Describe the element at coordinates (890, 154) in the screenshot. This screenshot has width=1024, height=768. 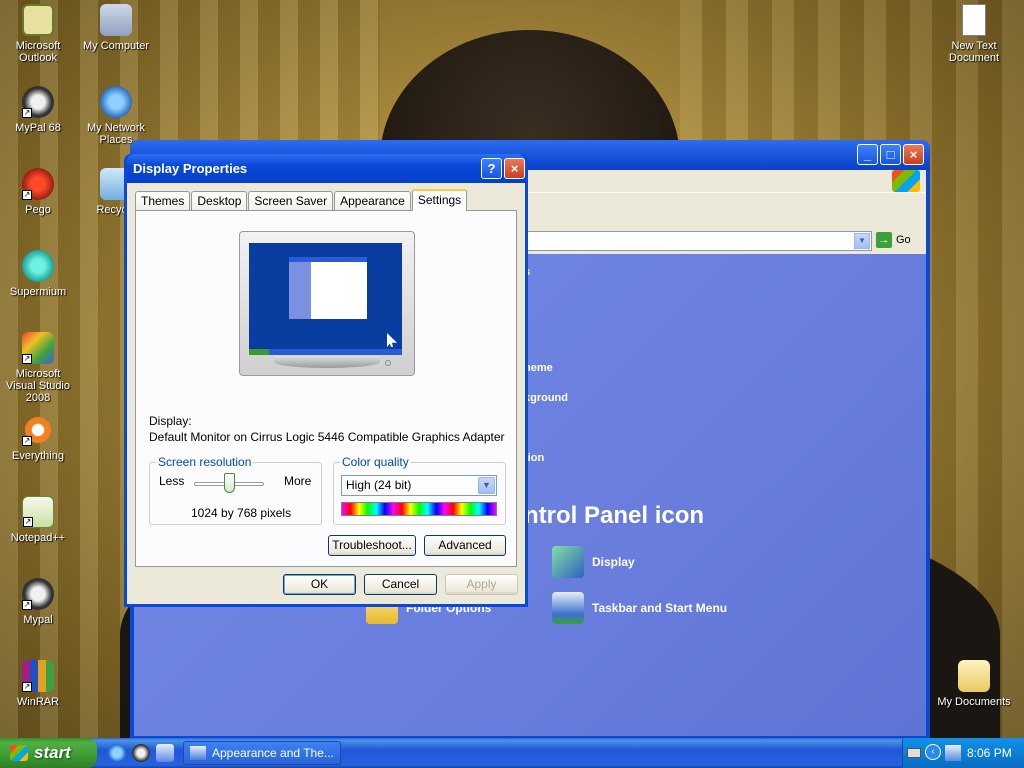
I see `maximize-button: □` at that location.